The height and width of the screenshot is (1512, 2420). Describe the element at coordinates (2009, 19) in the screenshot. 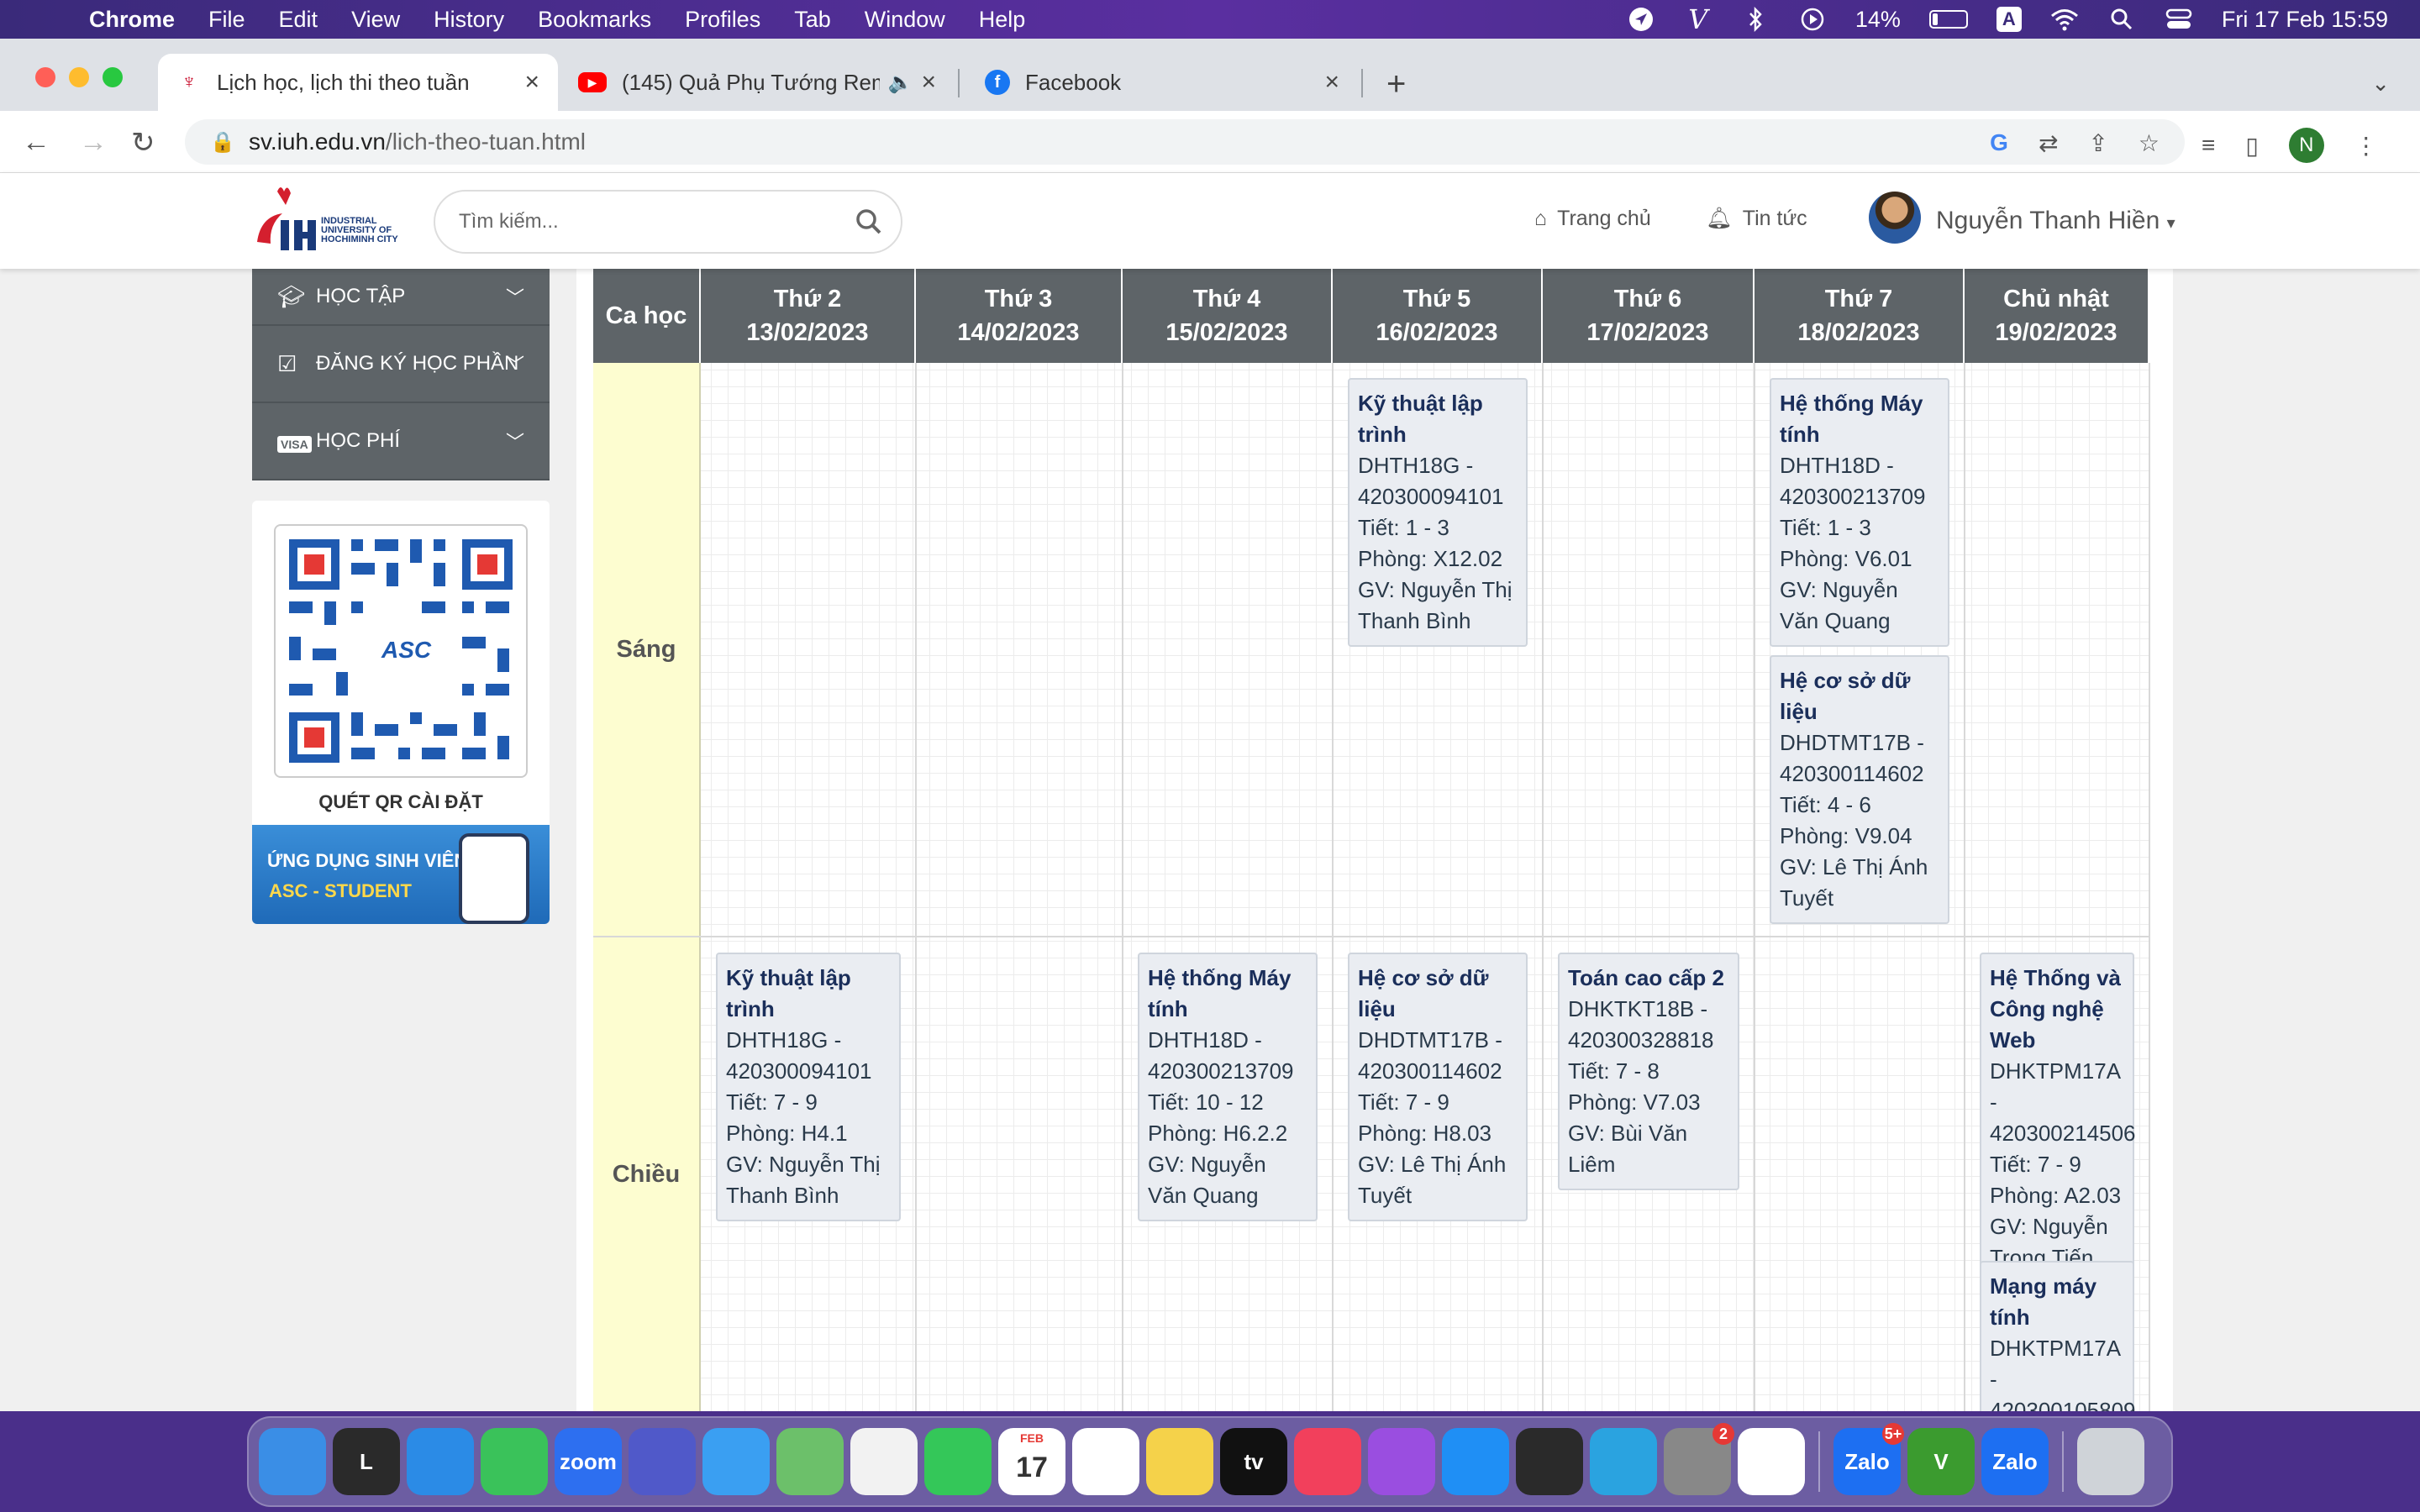

I see `input-source-indicator: A` at that location.